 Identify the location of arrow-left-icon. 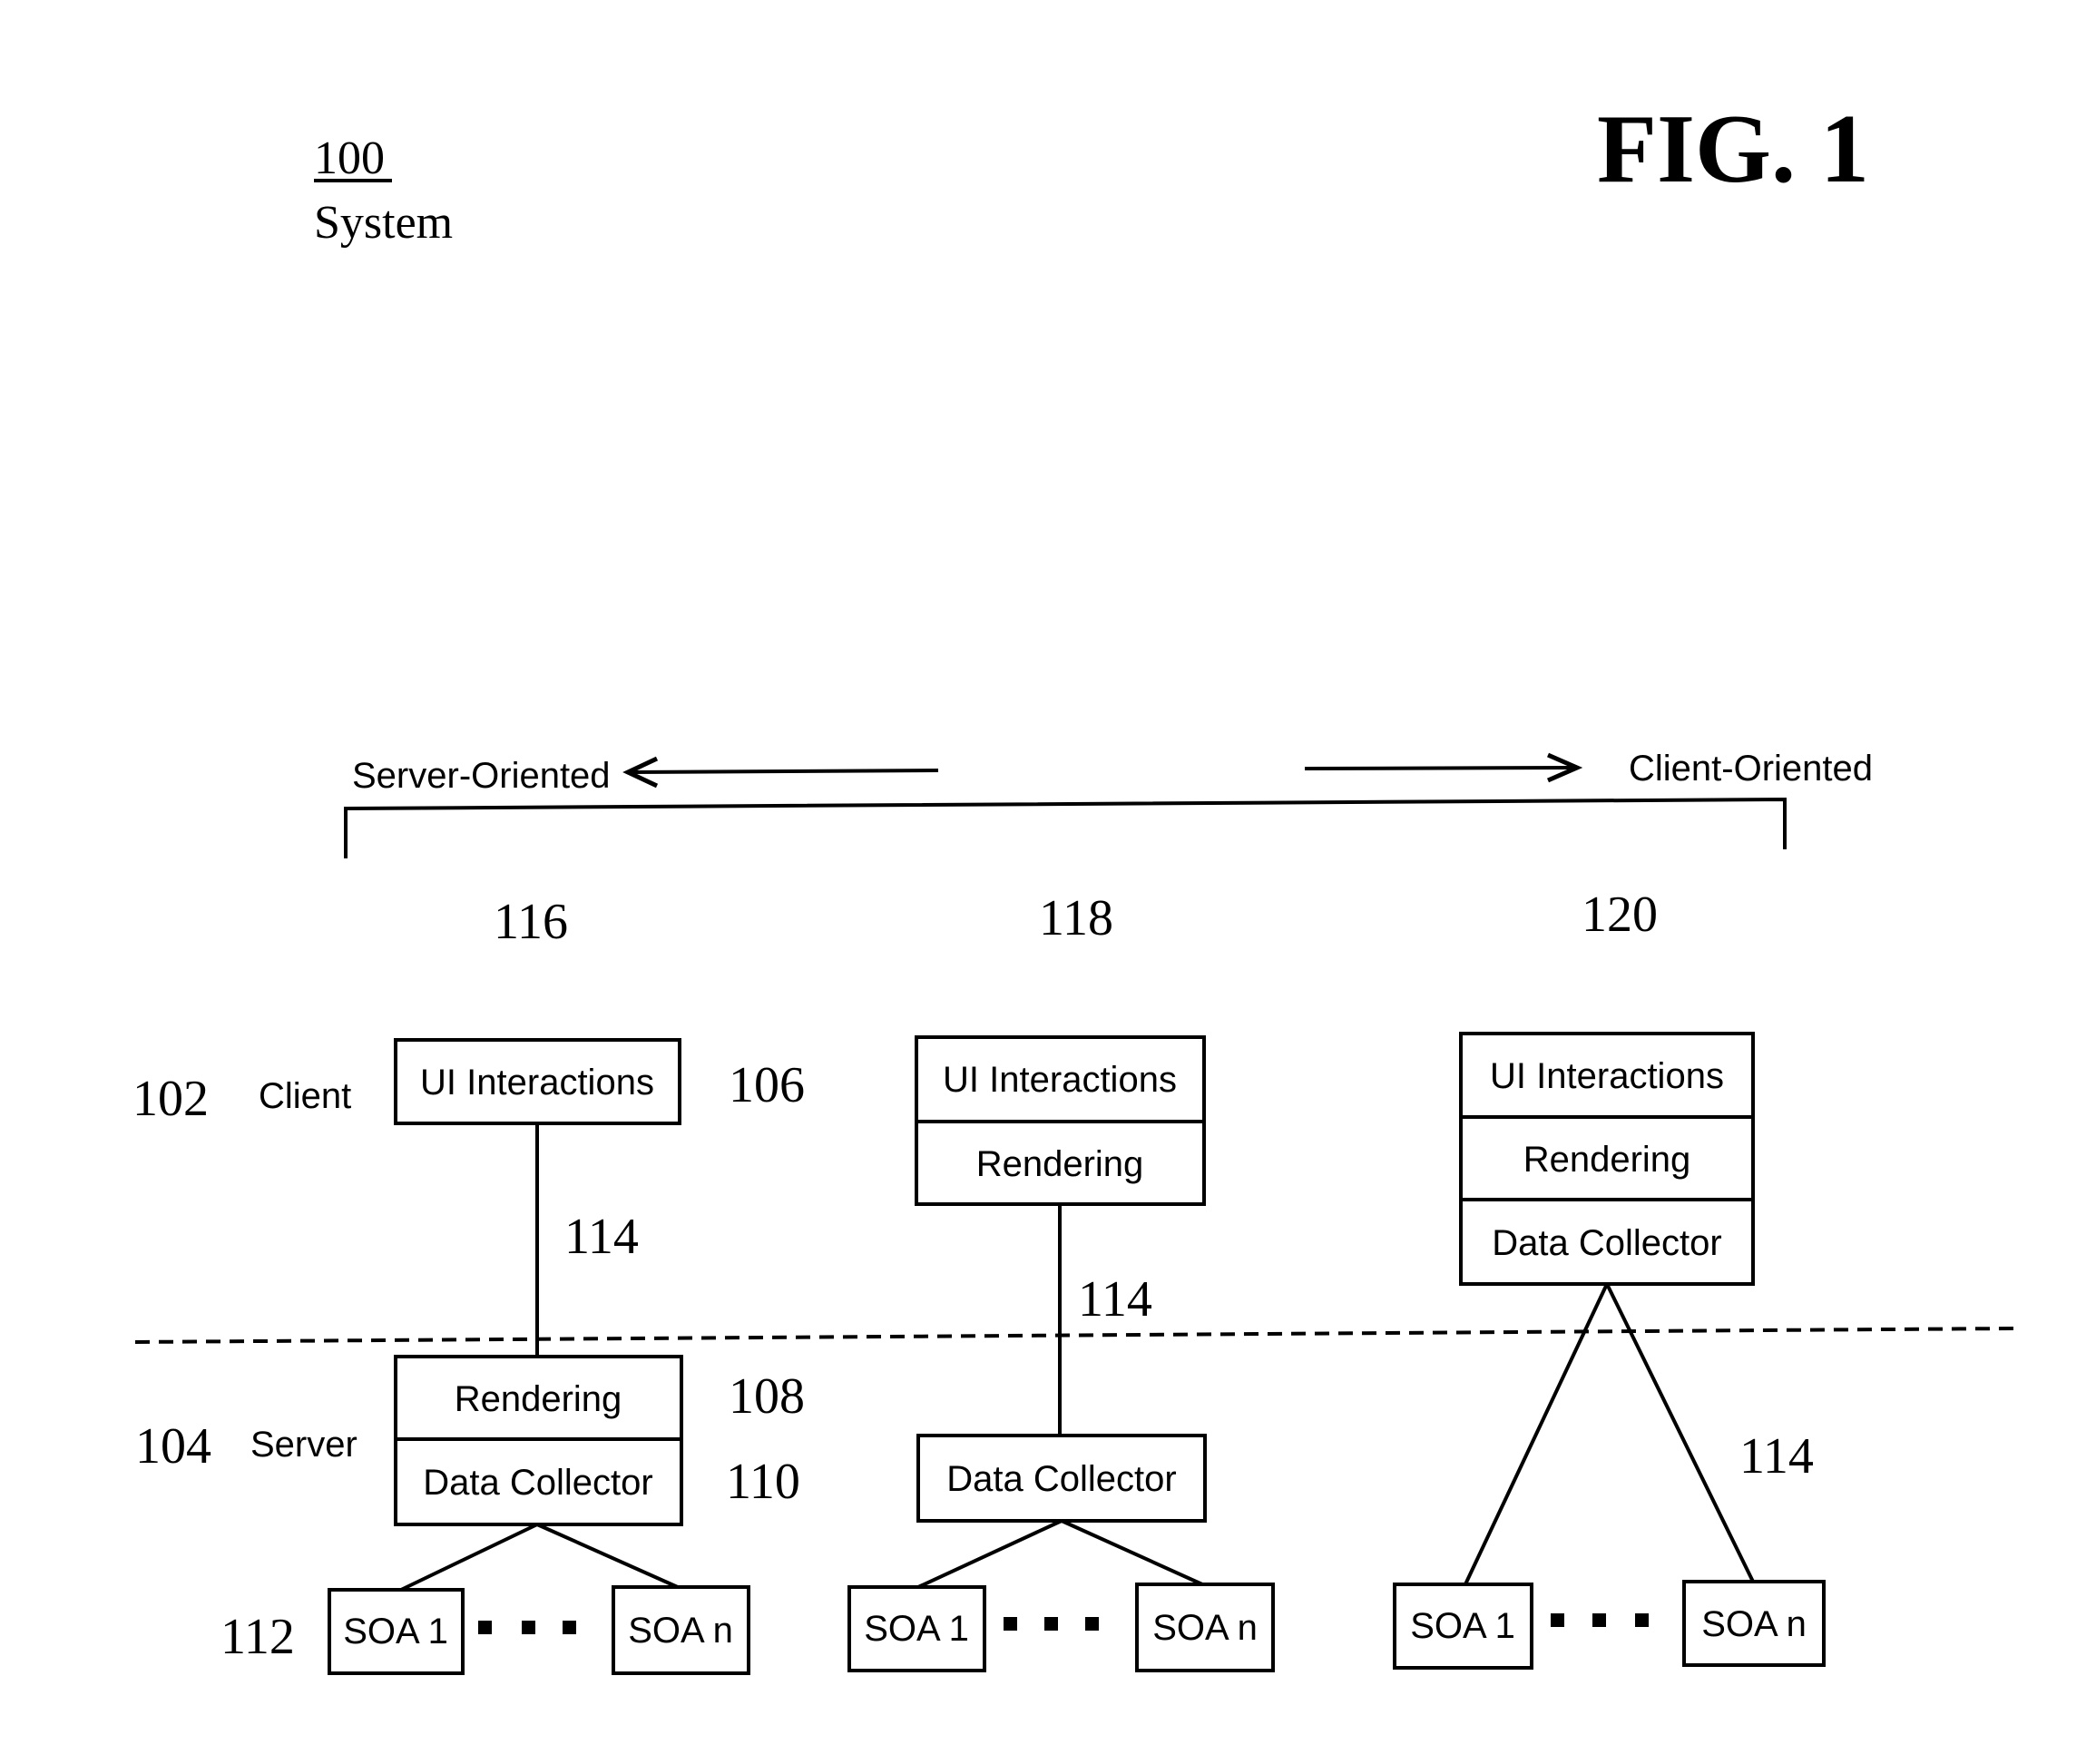
(780, 772).